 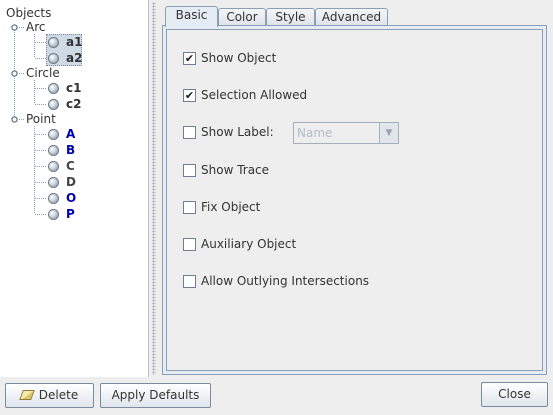 I want to click on tab-color: Color, so click(x=242, y=17).